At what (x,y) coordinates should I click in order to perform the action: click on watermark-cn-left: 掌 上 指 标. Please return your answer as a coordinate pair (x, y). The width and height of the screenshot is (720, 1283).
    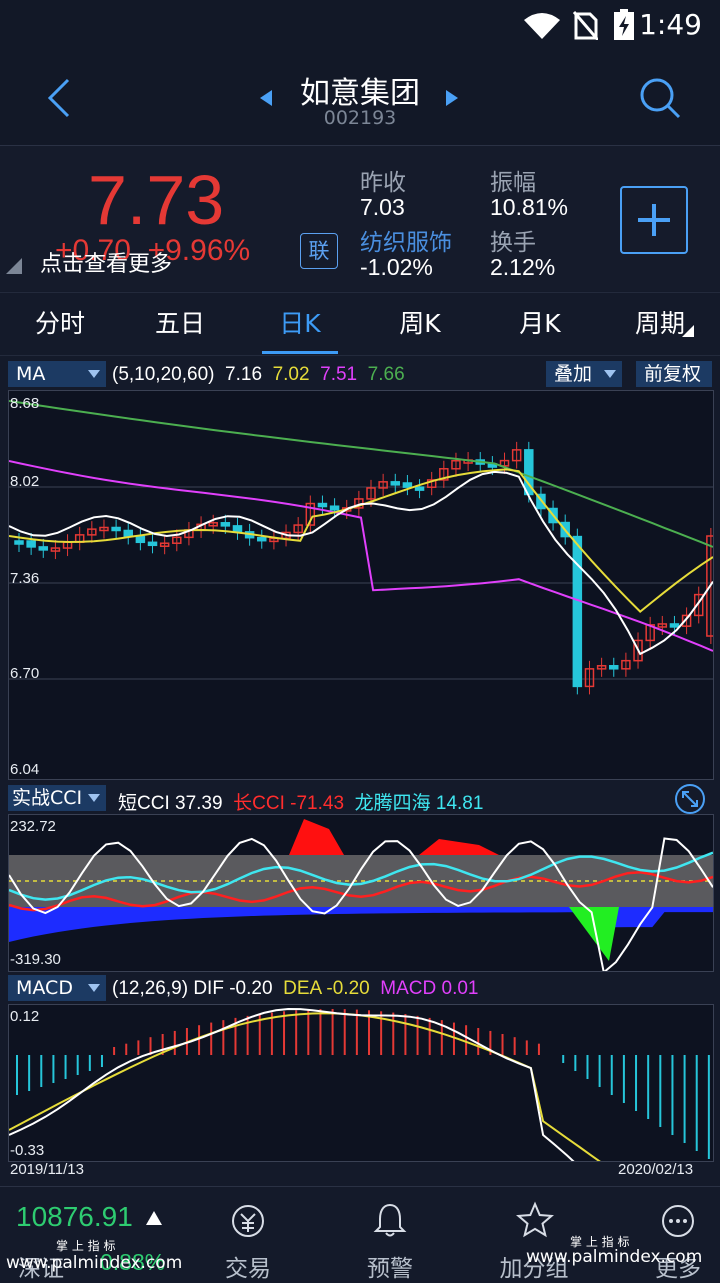
    Looking at the image, I should click on (86, 1246).